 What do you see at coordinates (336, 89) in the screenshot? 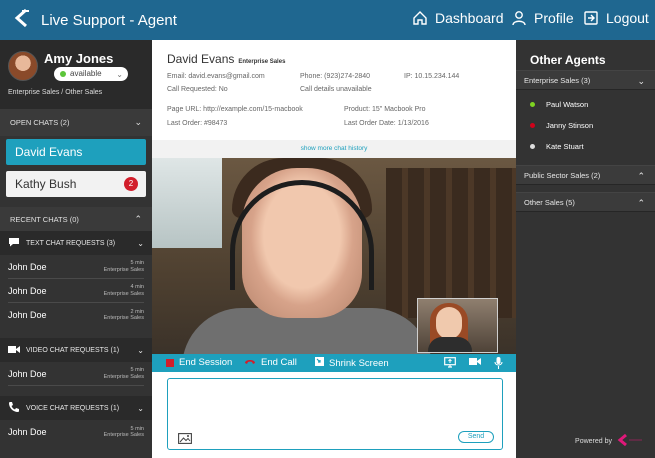
I see `call-details: Call details unavailable` at bounding box center [336, 89].